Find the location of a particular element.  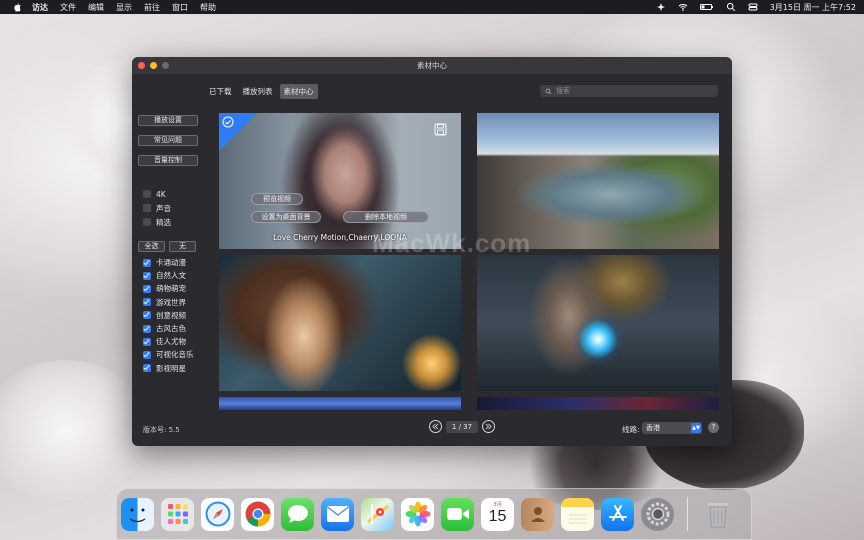

app-status-icon is located at coordinates (661, 7).